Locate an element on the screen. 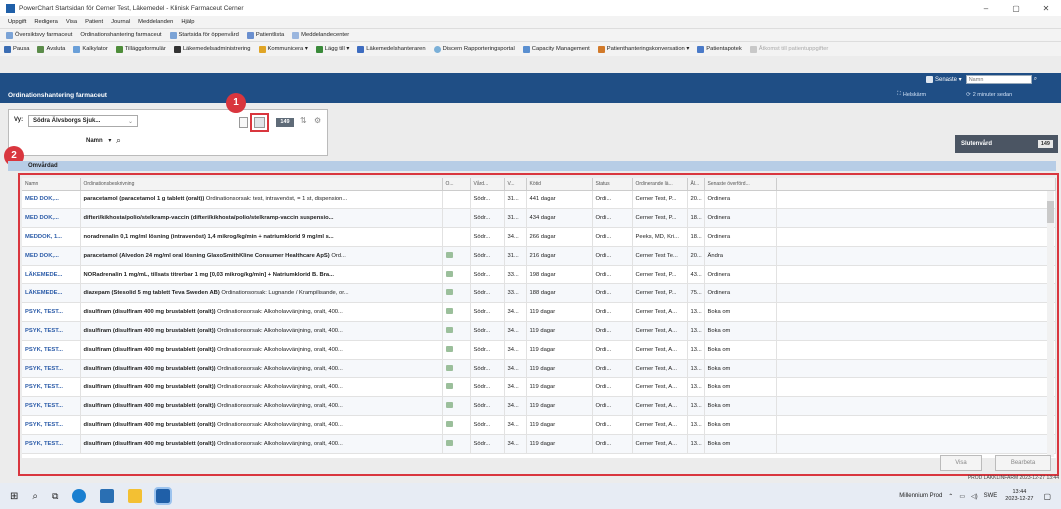  toolbar-label: Avsluta is located at coordinates (56, 49).